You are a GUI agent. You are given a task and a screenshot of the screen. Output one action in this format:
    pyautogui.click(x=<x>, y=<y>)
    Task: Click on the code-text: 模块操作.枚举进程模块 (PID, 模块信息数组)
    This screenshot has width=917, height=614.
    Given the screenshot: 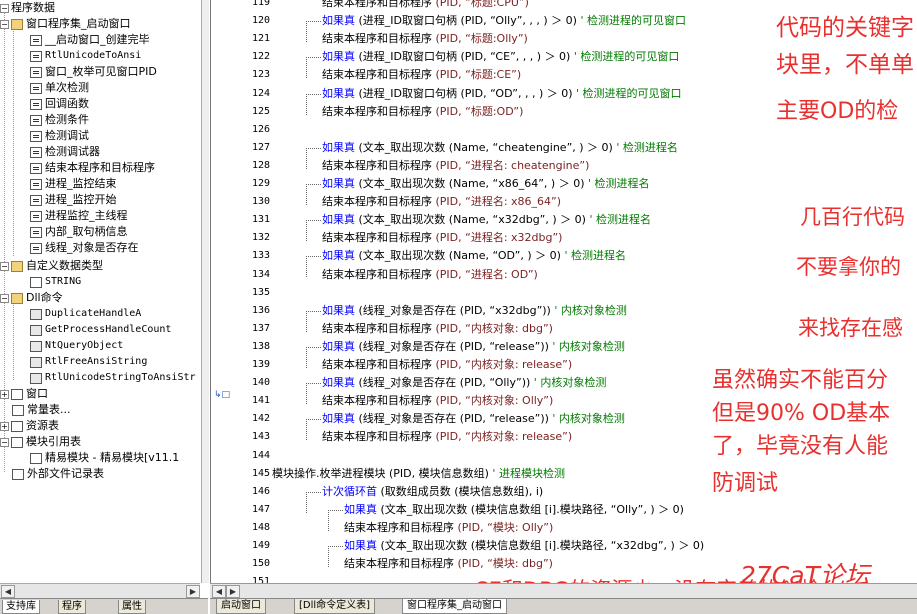 What is the action you would take?
    pyautogui.click(x=382, y=473)
    